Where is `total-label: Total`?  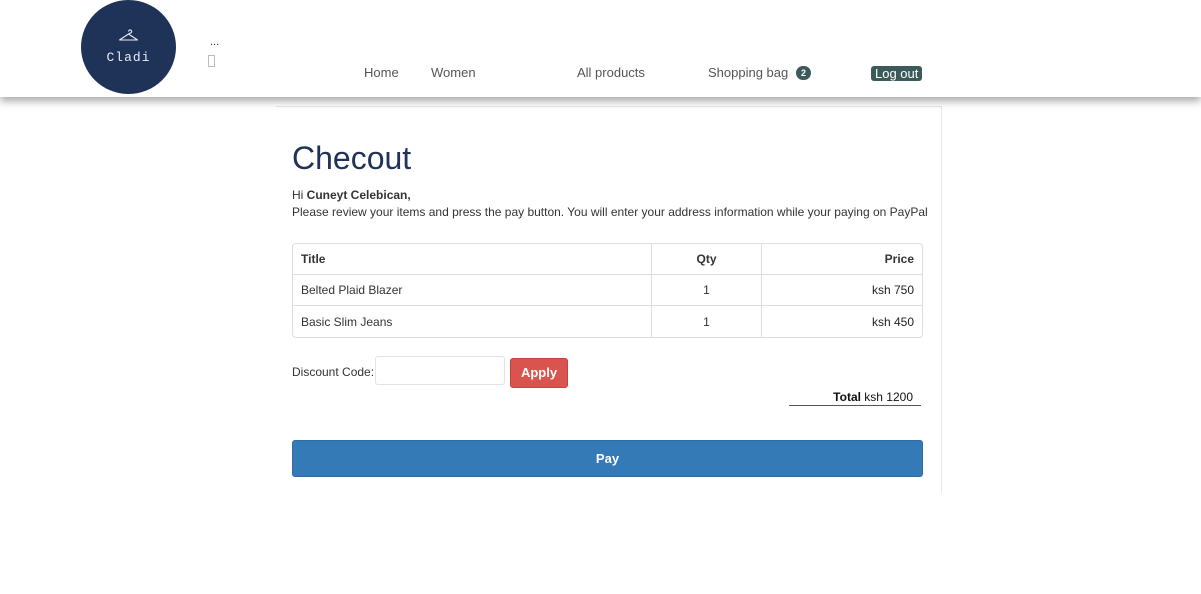
total-label: Total is located at coordinates (847, 397).